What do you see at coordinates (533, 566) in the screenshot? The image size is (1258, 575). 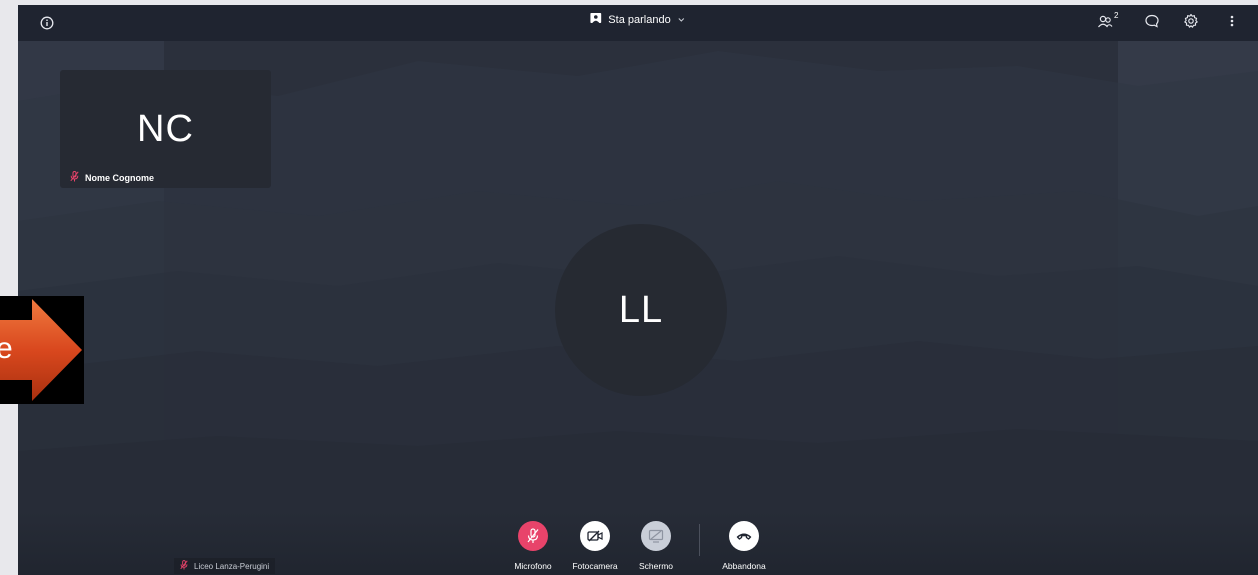 I see `microphone-label: Microfono` at bounding box center [533, 566].